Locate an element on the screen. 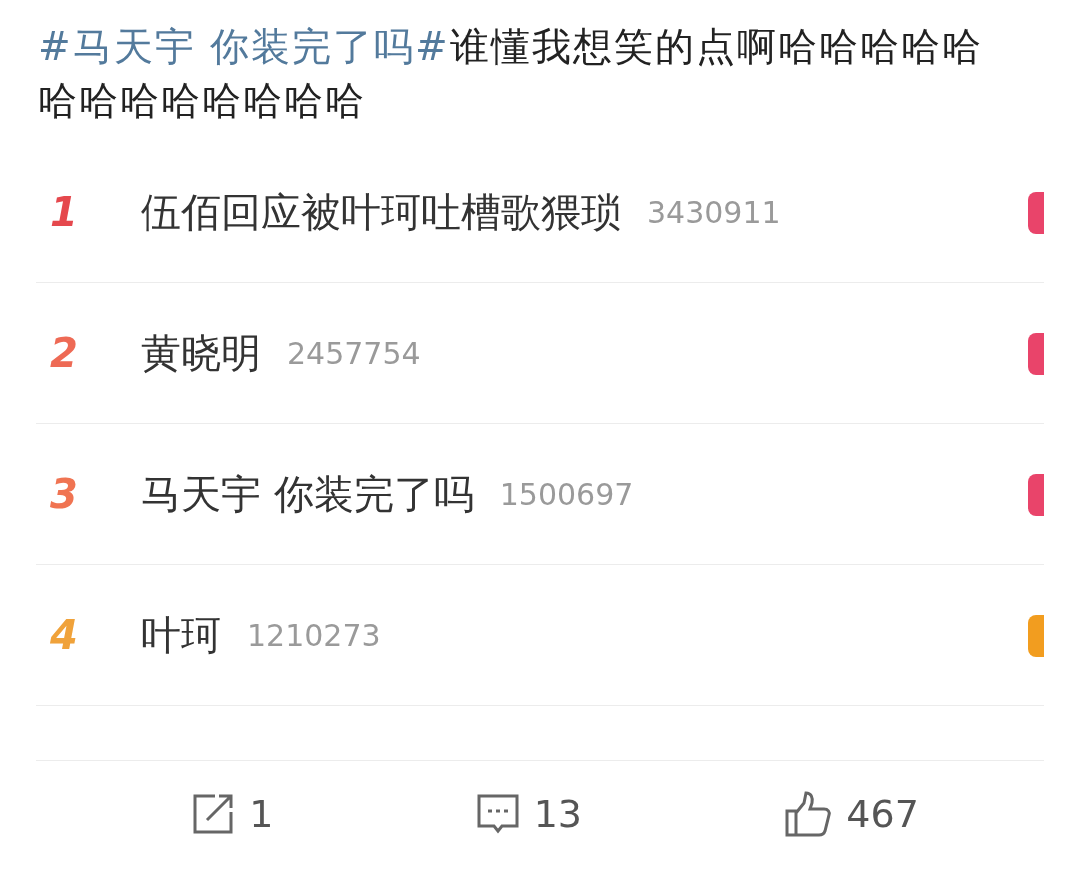  share-button: 1 is located at coordinates (232, 814).